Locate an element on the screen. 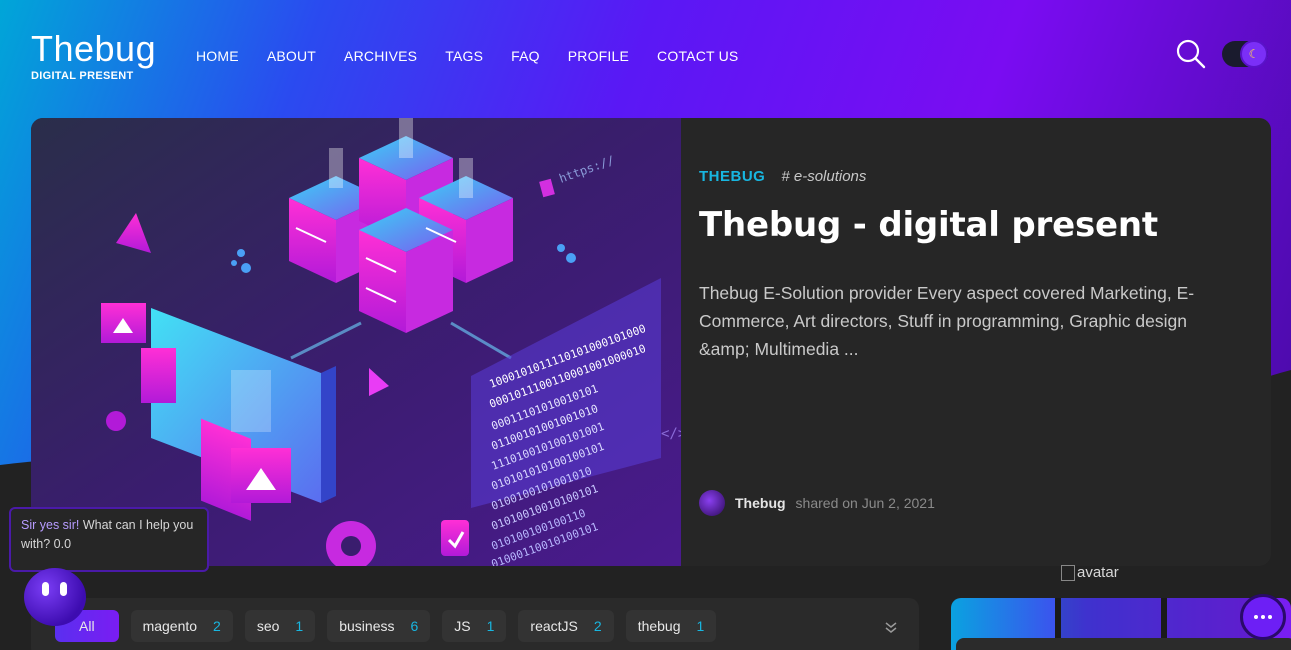 The image size is (1291, 650). site-subtitle: DIGITAL PRESENT is located at coordinates (82, 76).